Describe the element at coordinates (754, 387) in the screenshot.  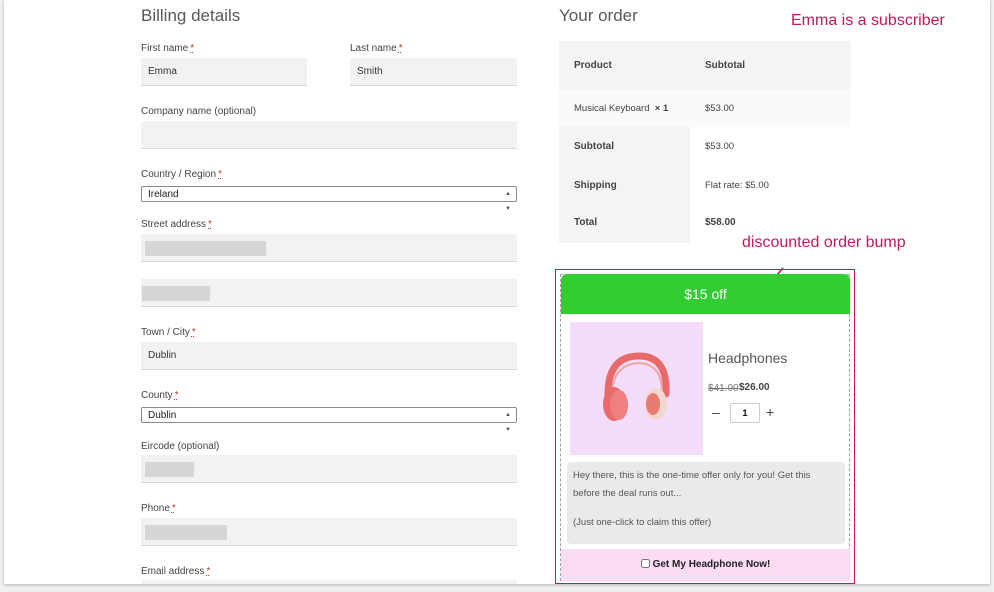
I see `bump-price-new: $26.00` at that location.